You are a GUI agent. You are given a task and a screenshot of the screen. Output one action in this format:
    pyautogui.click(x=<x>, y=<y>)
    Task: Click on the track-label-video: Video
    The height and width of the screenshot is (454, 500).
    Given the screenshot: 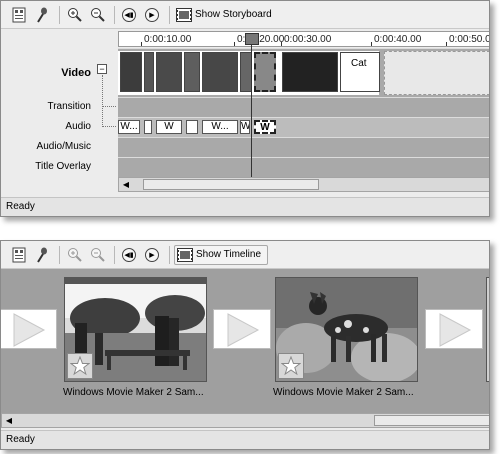 What is the action you would take?
    pyautogui.click(x=76, y=73)
    